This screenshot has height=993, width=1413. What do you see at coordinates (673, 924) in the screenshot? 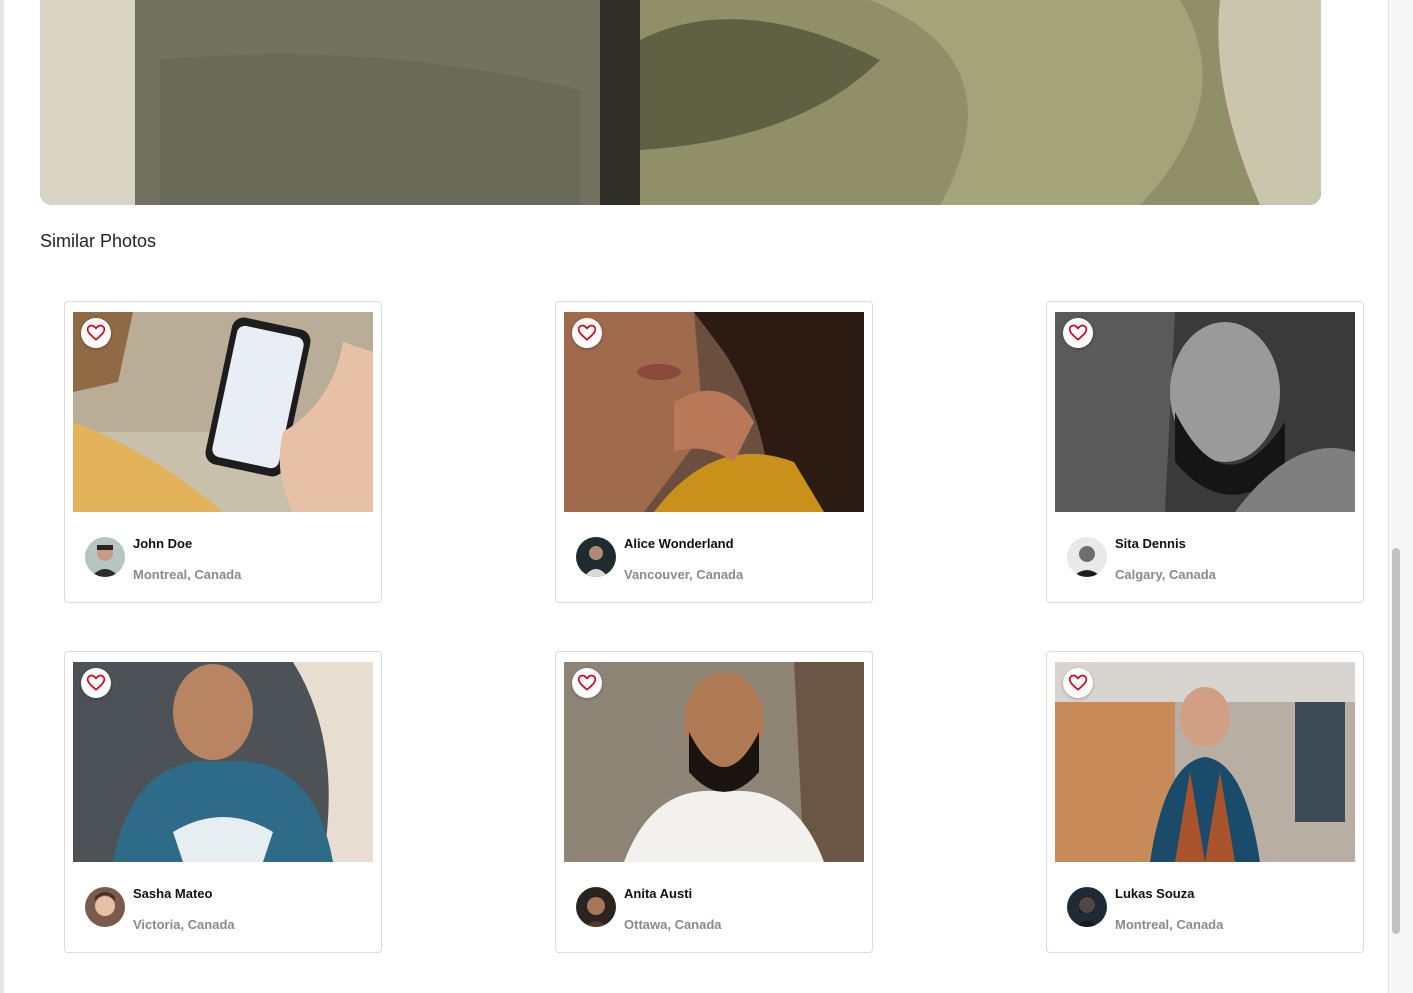
I see `photographer-location: Ottawa, Canada` at bounding box center [673, 924].